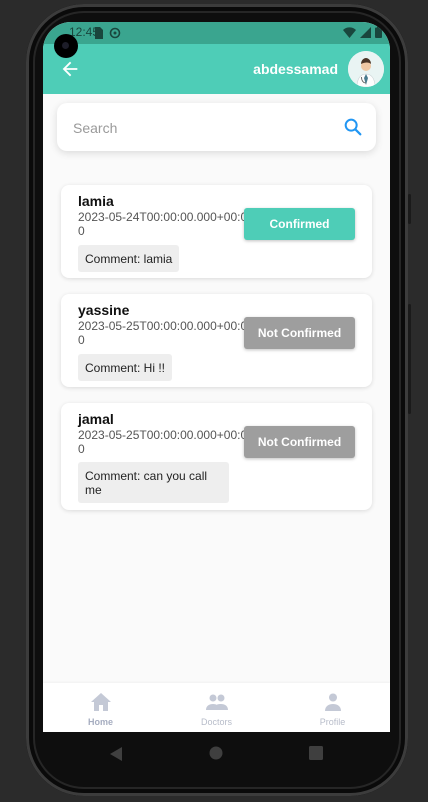 The height and width of the screenshot is (802, 428). Describe the element at coordinates (216, 33) in the screenshot. I see `status-bar: 12:45` at that location.